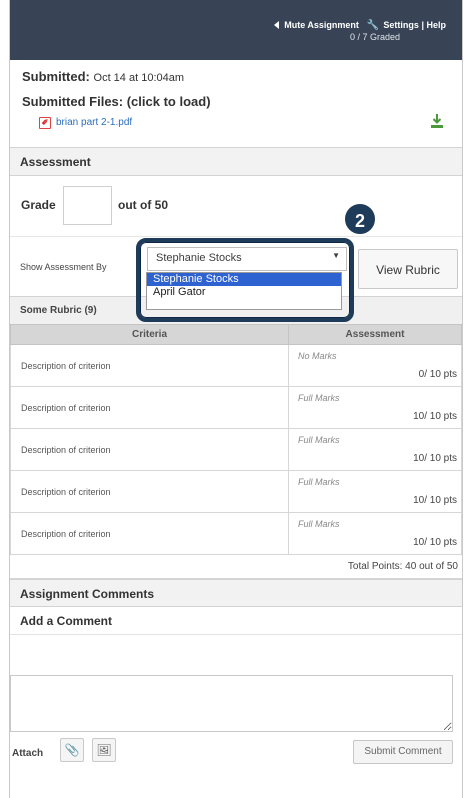 This screenshot has height=798, width=464. I want to click on submit-comment-button: Submit Comment, so click(403, 752).